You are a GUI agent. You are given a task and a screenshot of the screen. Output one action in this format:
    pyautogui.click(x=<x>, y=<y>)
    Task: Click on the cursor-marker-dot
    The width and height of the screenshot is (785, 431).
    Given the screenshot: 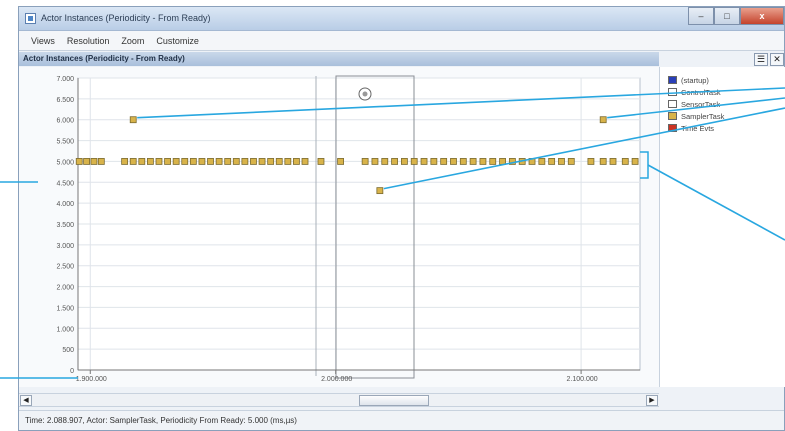 What is the action you would take?
    pyautogui.click(x=365, y=94)
    